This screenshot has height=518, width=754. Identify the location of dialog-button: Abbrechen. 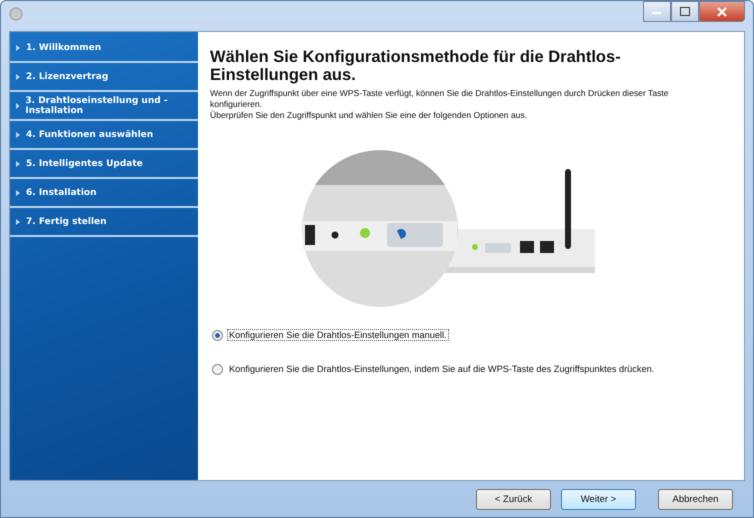
(695, 499).